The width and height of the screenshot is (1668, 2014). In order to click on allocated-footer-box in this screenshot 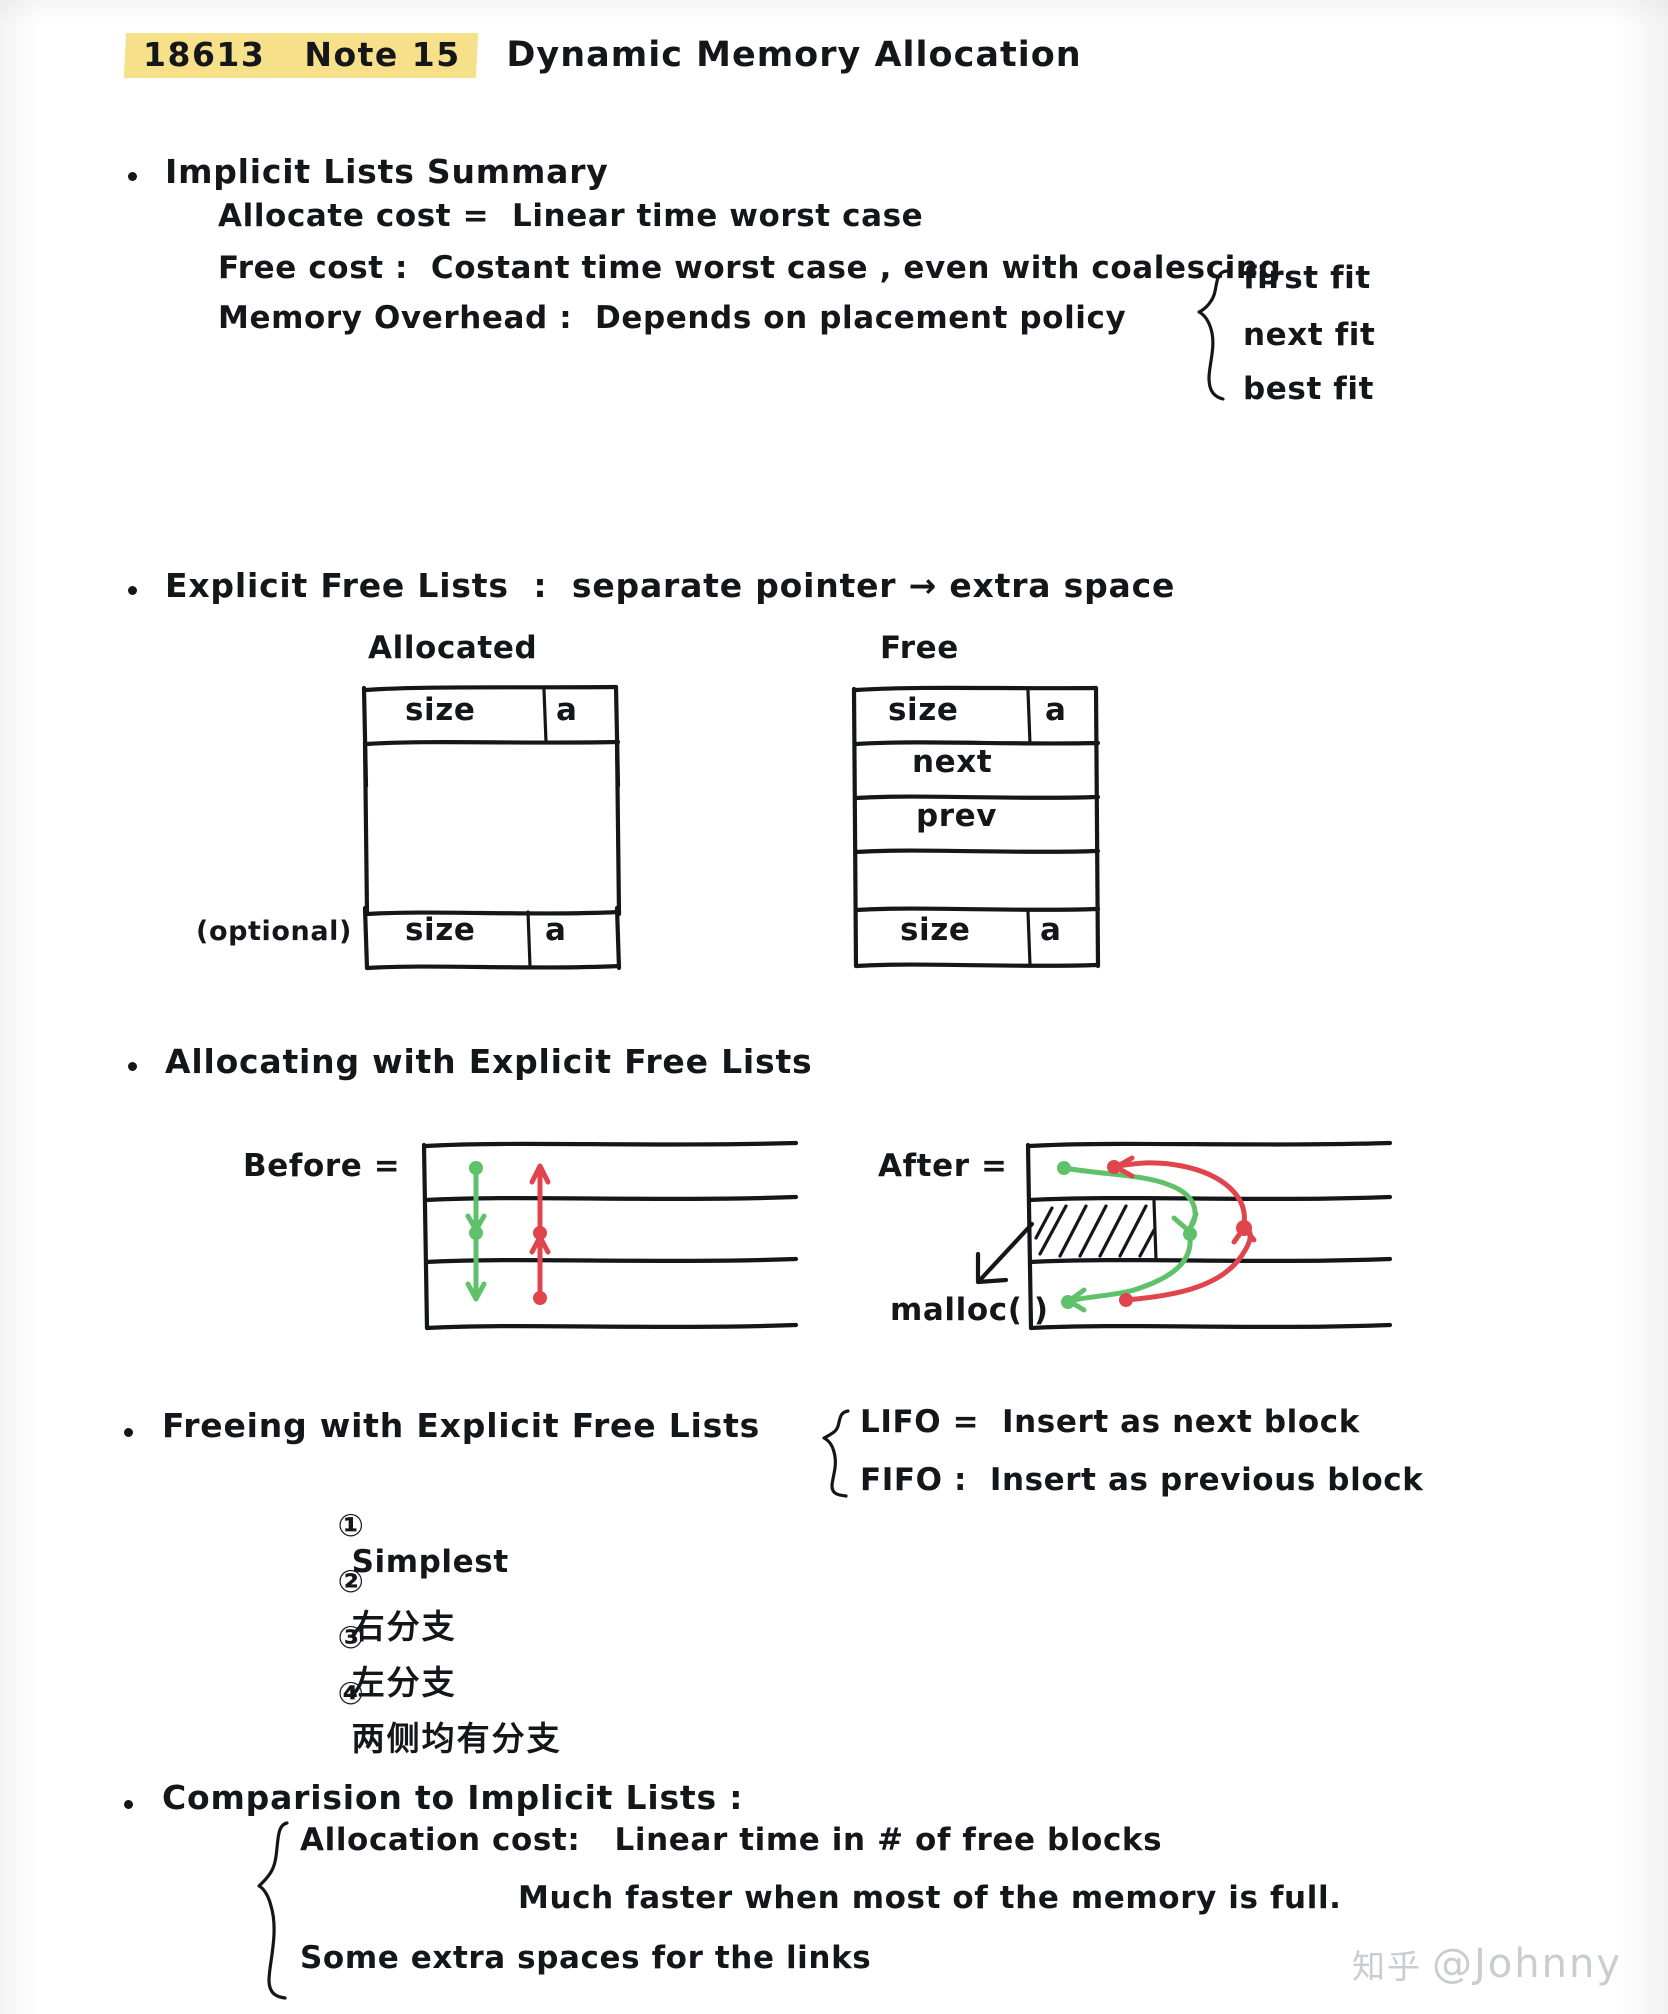, I will do `click(492, 938)`.